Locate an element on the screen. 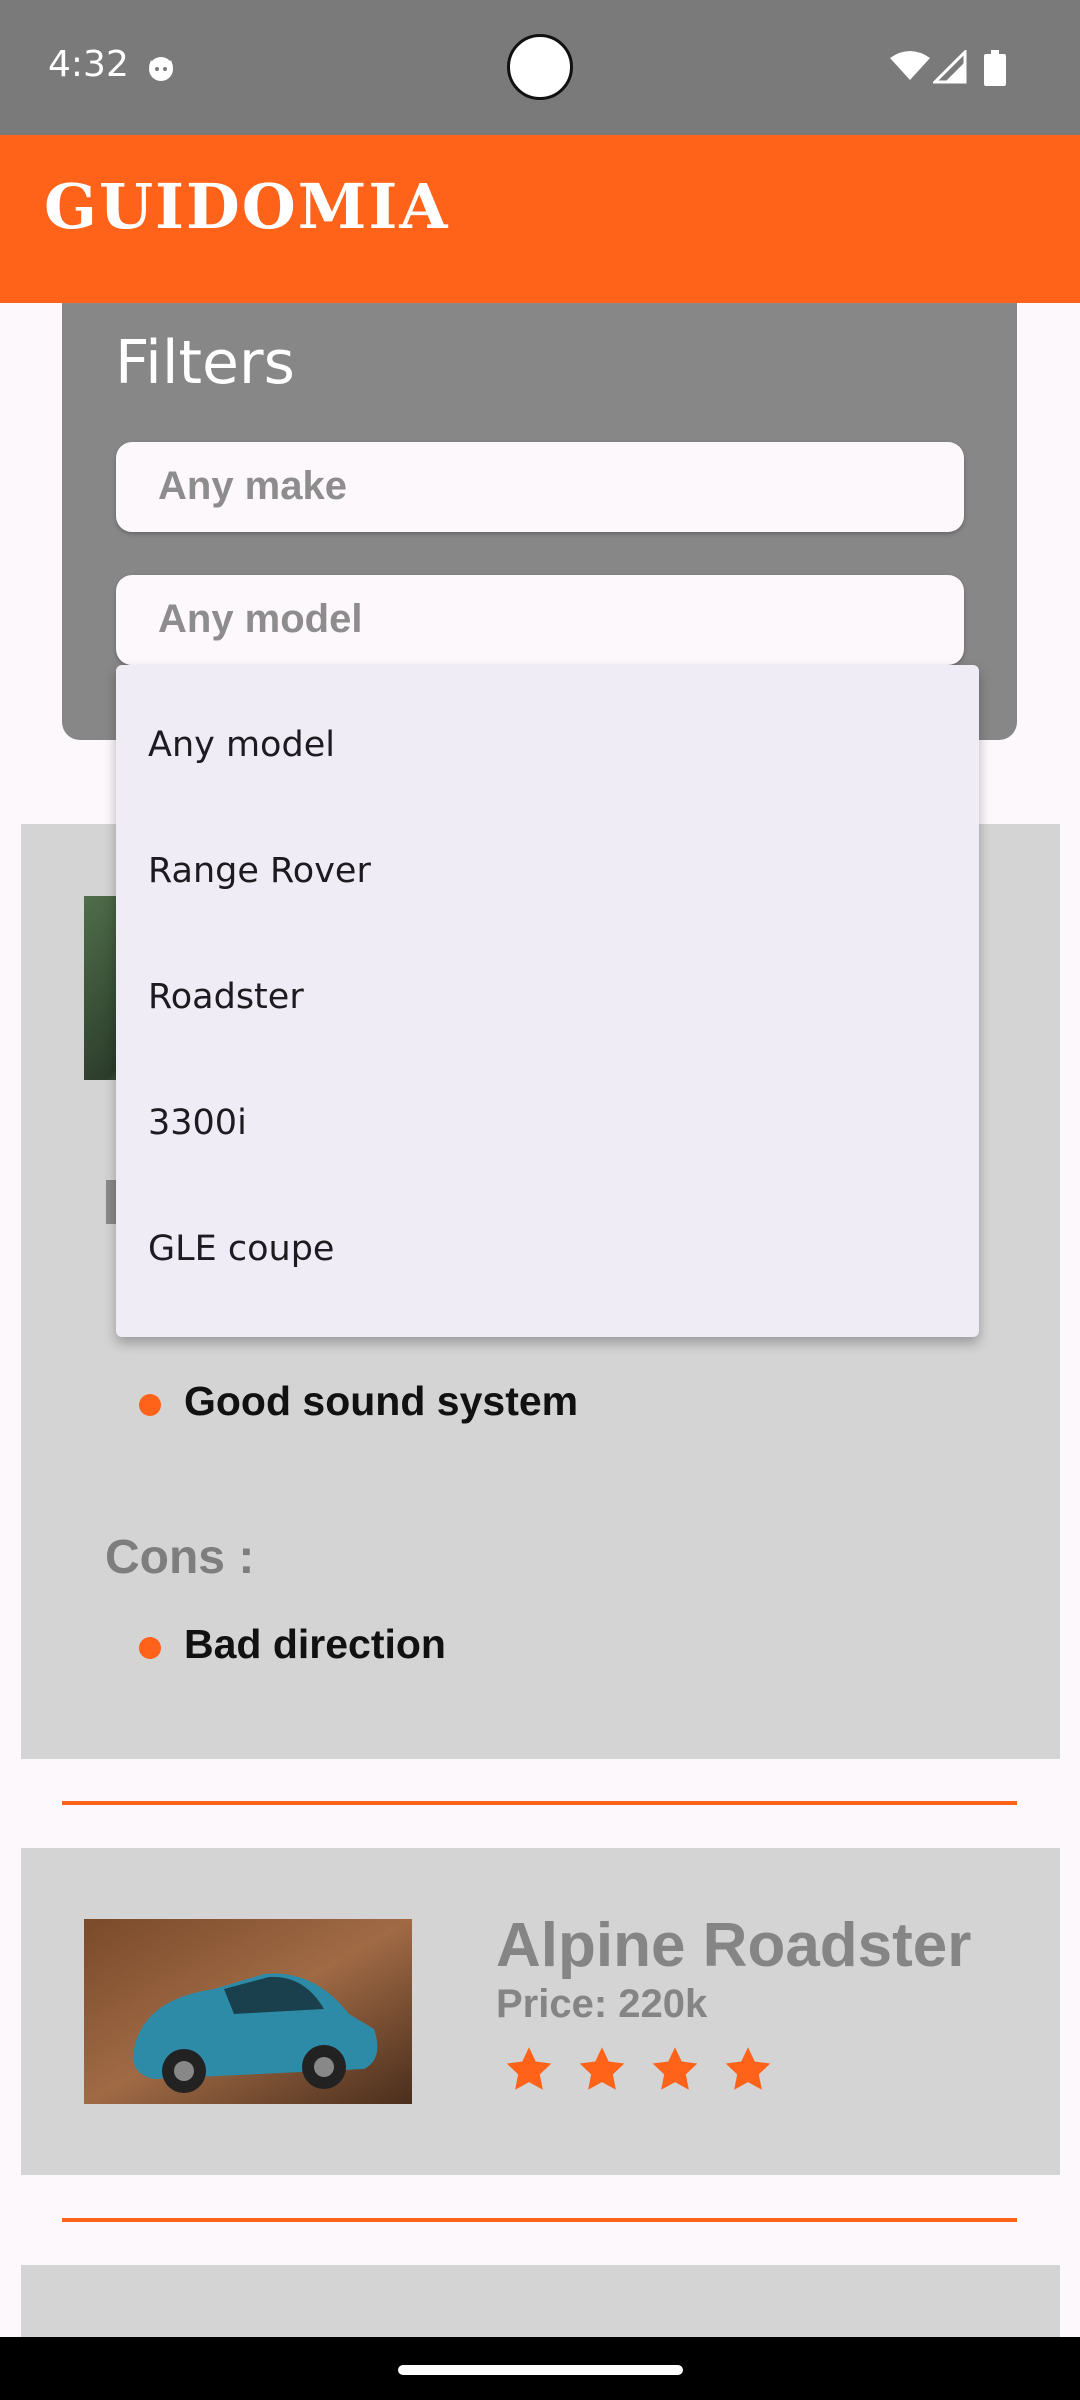  cat-notification-icon is located at coordinates (161, 69).